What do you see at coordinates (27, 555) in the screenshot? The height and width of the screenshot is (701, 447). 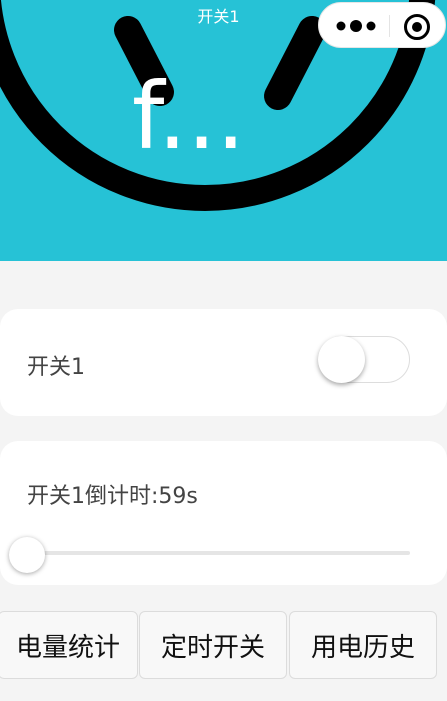 I see `countdown-slider-thumb` at bounding box center [27, 555].